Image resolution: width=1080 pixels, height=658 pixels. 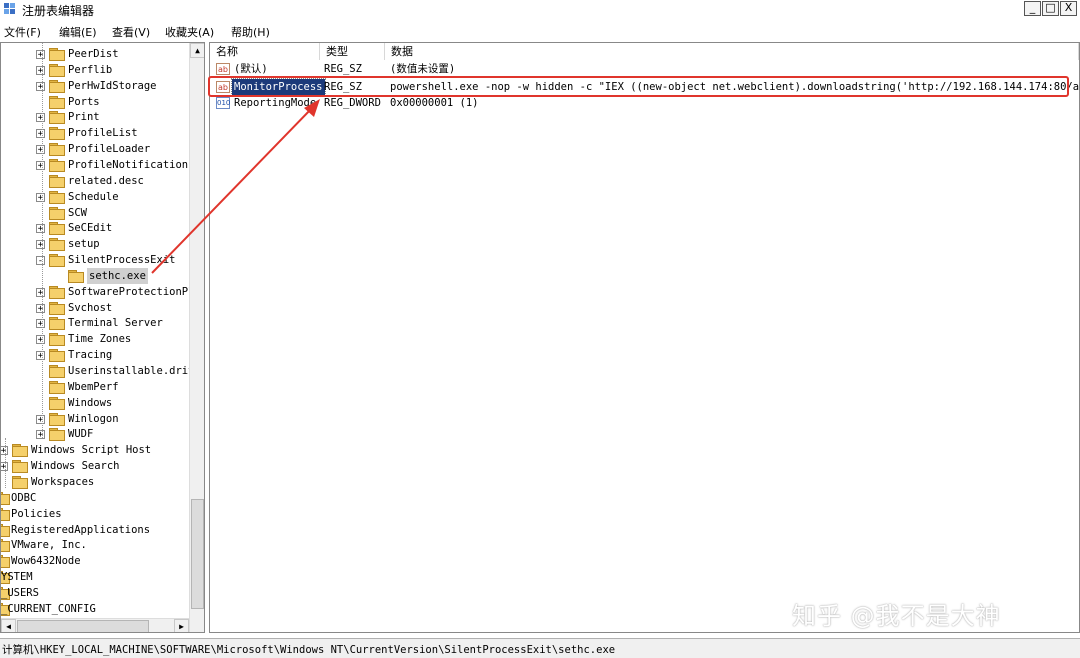 I want to click on tree-item: - SilentProcessExit, so click(x=94, y=260).